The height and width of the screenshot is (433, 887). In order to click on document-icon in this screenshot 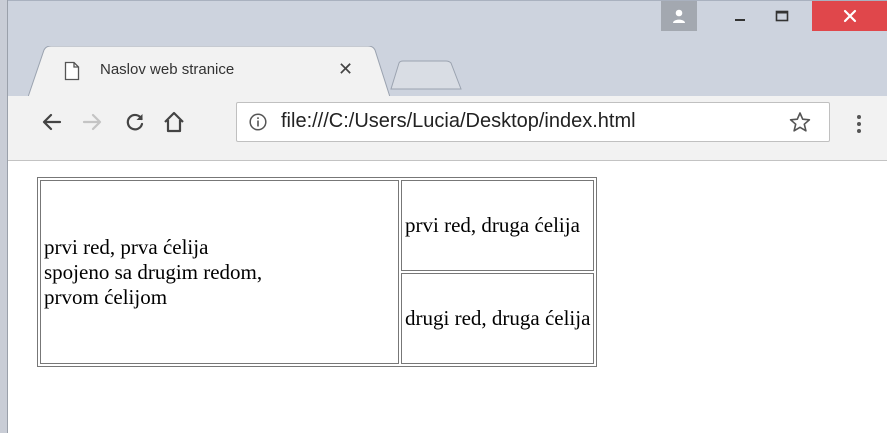, I will do `click(72, 71)`.